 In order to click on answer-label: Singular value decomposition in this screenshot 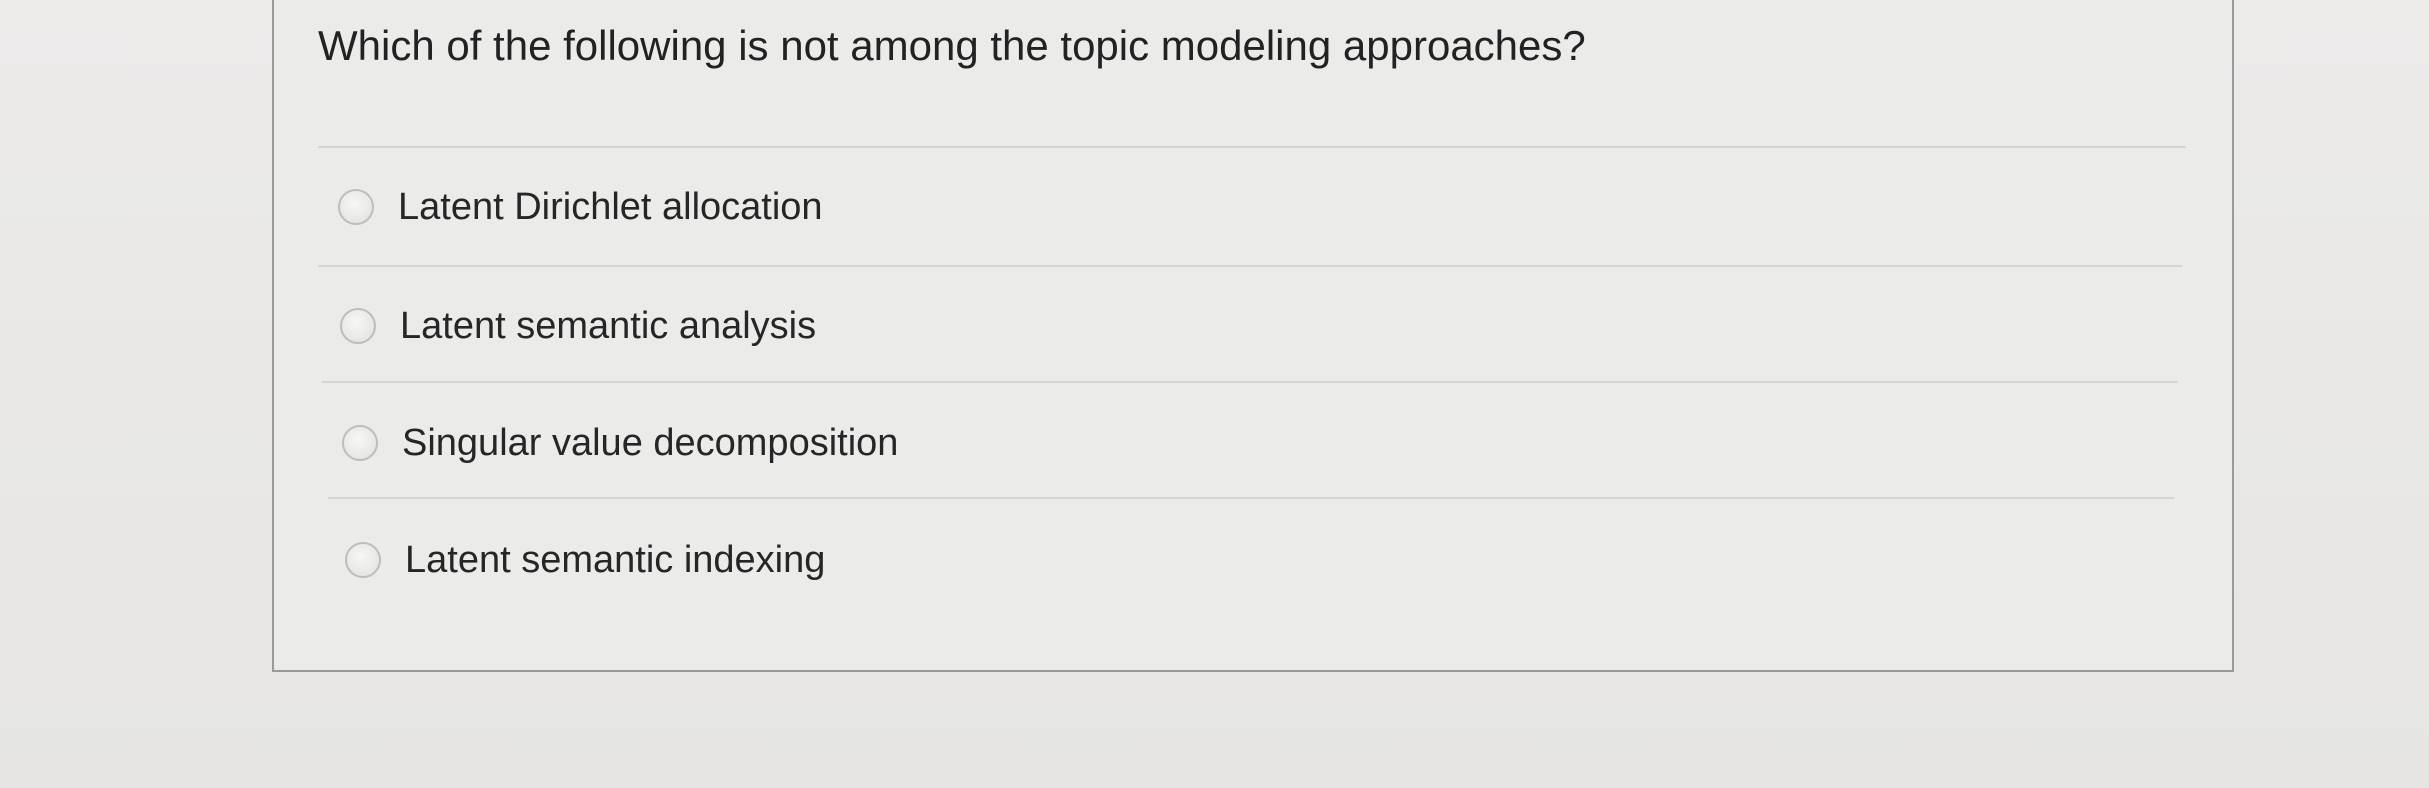, I will do `click(650, 443)`.